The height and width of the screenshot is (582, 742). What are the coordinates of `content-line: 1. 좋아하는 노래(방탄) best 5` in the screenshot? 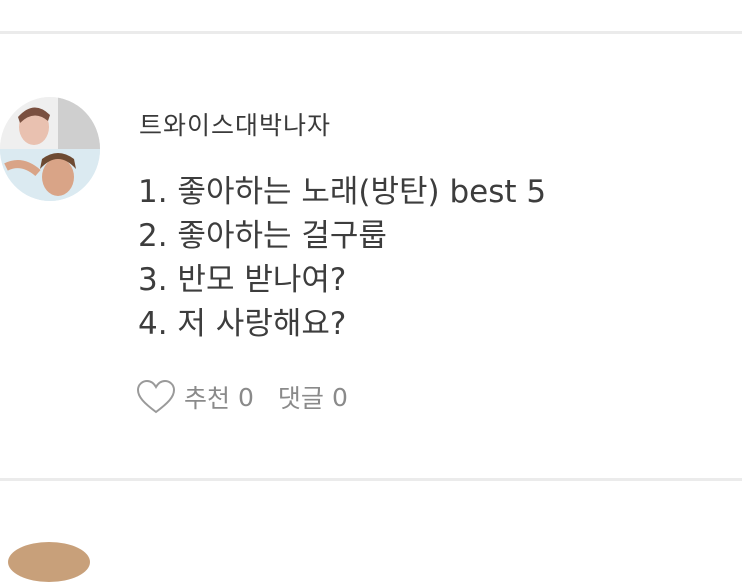 It's located at (342, 192).